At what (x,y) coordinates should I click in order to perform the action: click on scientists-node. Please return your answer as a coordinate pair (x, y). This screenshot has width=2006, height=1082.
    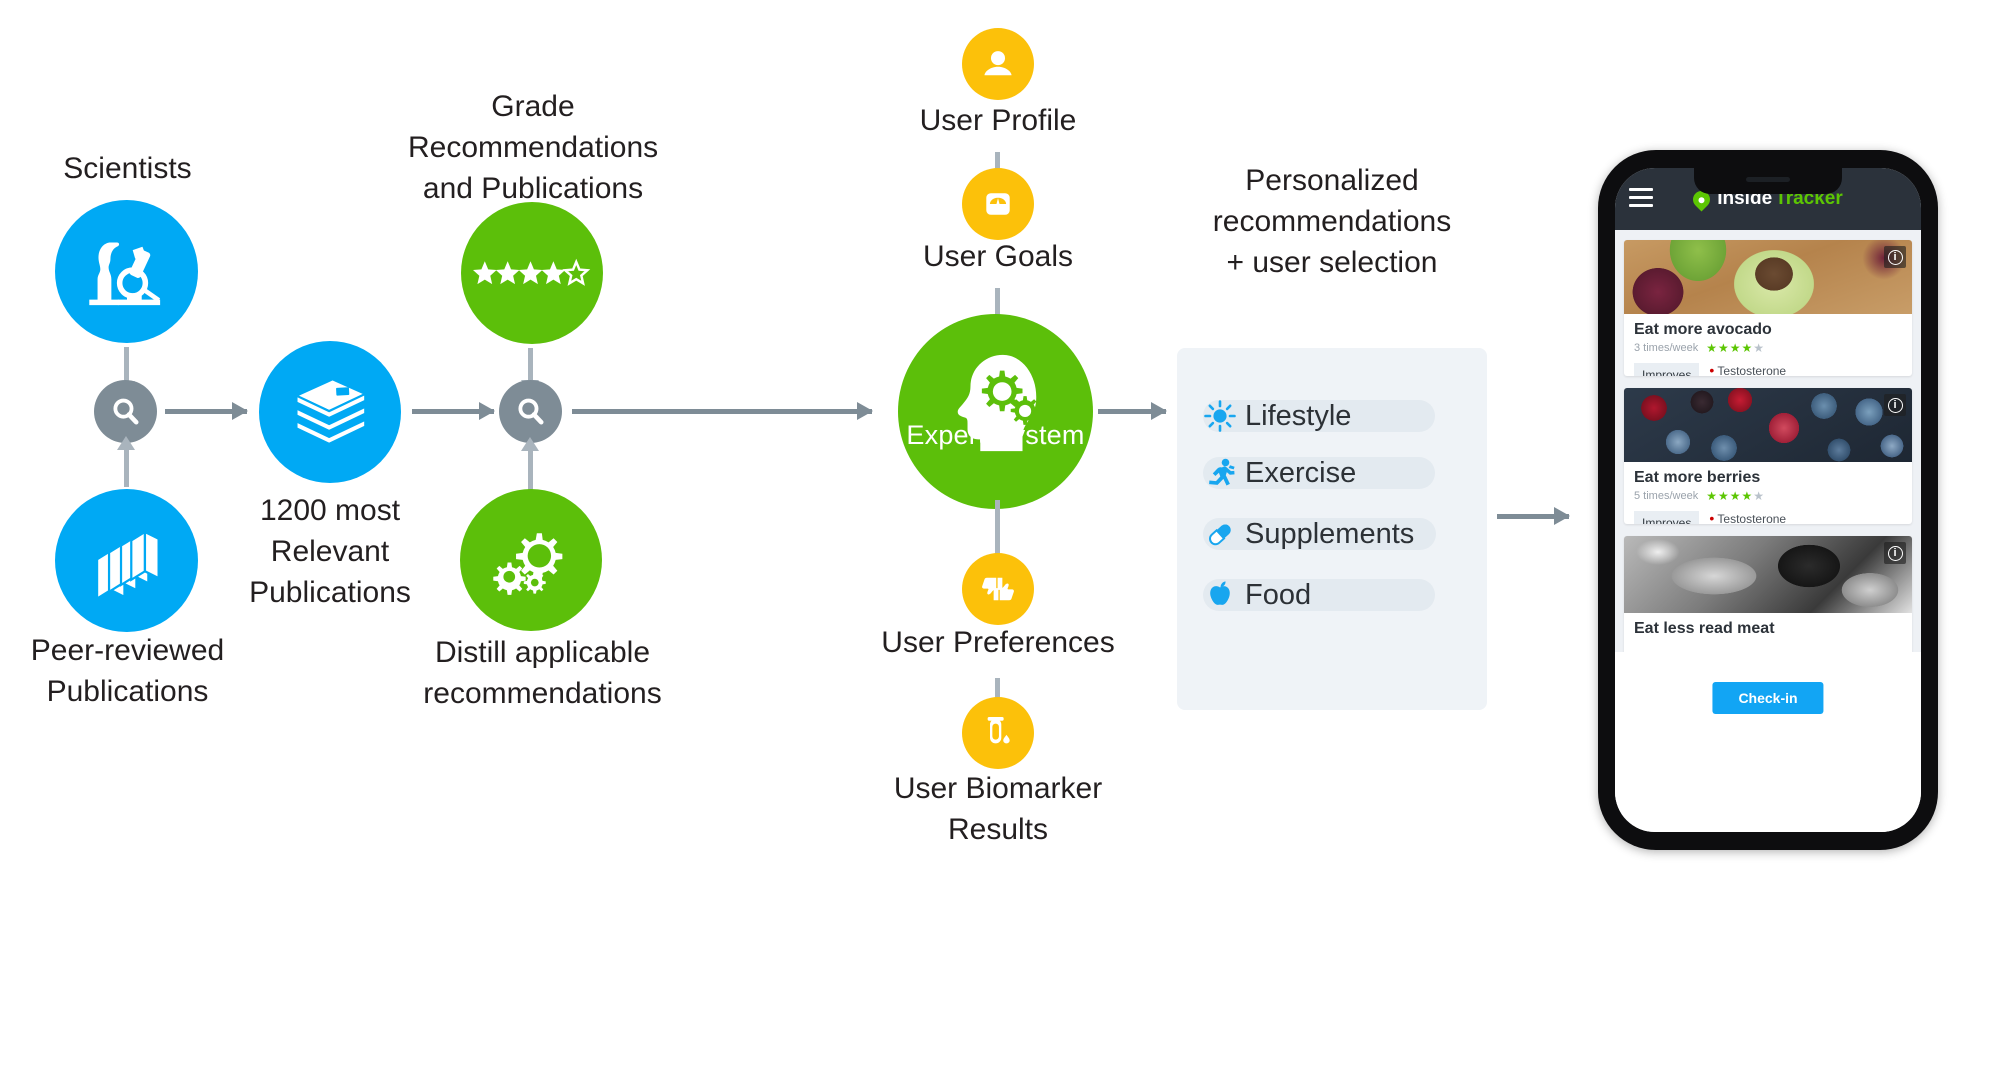
    Looking at the image, I should click on (126, 271).